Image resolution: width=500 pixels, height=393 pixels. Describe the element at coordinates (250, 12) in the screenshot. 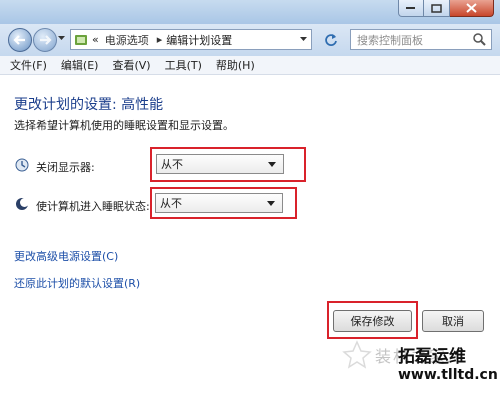

I see `title-bar` at that location.